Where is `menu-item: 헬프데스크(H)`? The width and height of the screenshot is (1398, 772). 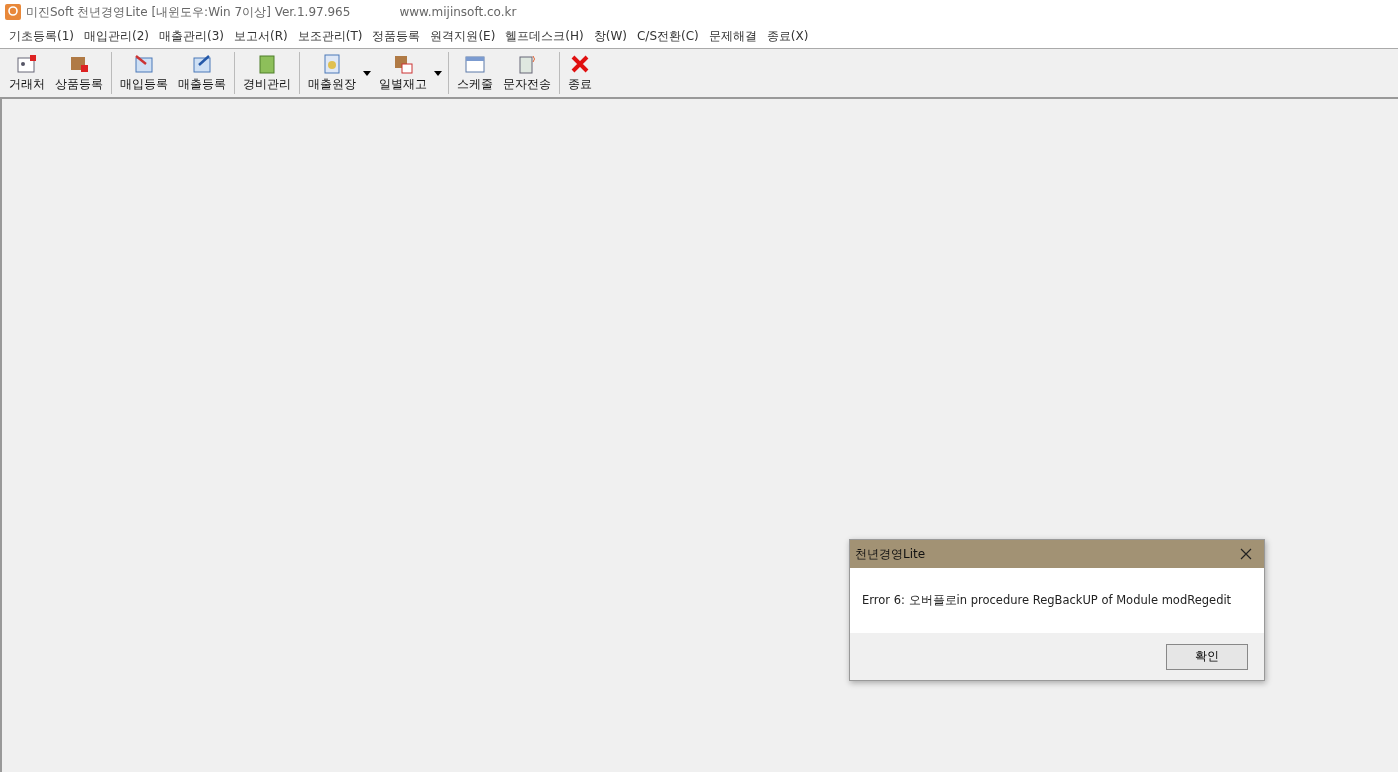 menu-item: 헬프데스크(H) is located at coordinates (544, 36).